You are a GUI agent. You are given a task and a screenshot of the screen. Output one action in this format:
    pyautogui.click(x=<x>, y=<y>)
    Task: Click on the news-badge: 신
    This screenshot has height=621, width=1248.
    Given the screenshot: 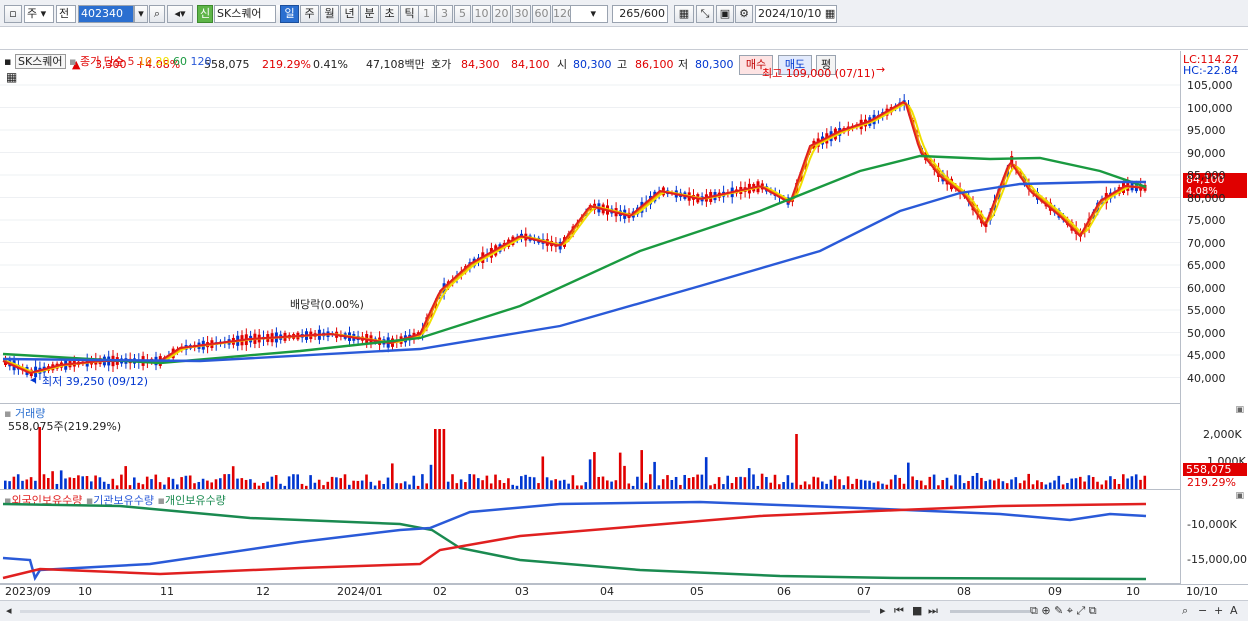 What is the action you would take?
    pyautogui.click(x=205, y=14)
    